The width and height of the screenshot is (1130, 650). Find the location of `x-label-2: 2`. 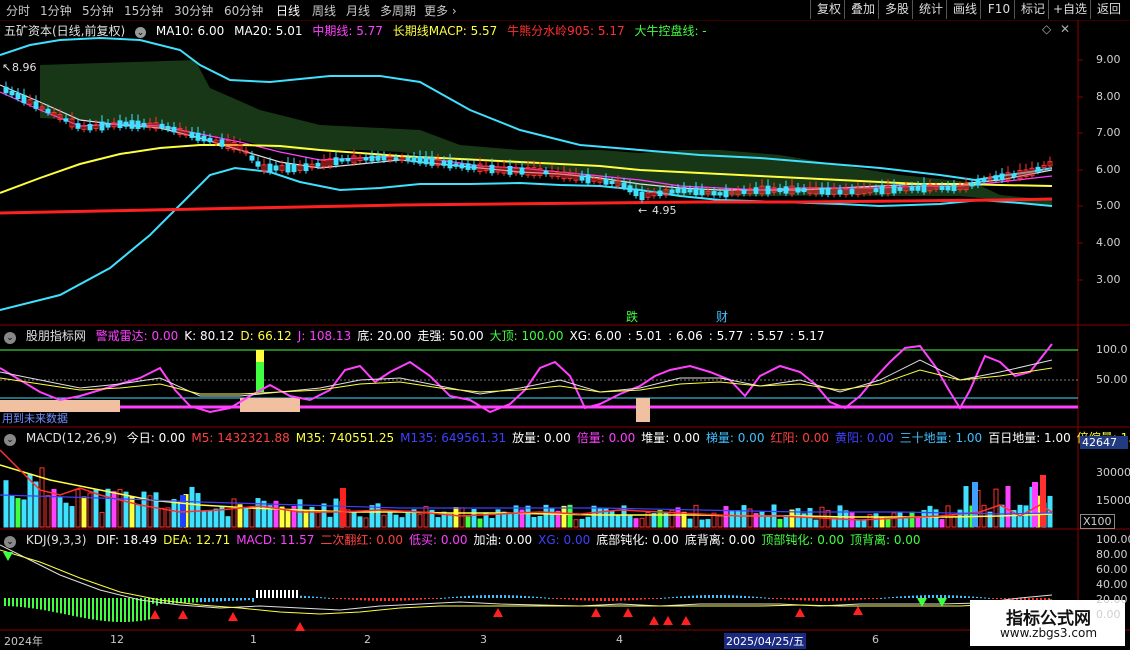

x-label-2: 2 is located at coordinates (367, 639).